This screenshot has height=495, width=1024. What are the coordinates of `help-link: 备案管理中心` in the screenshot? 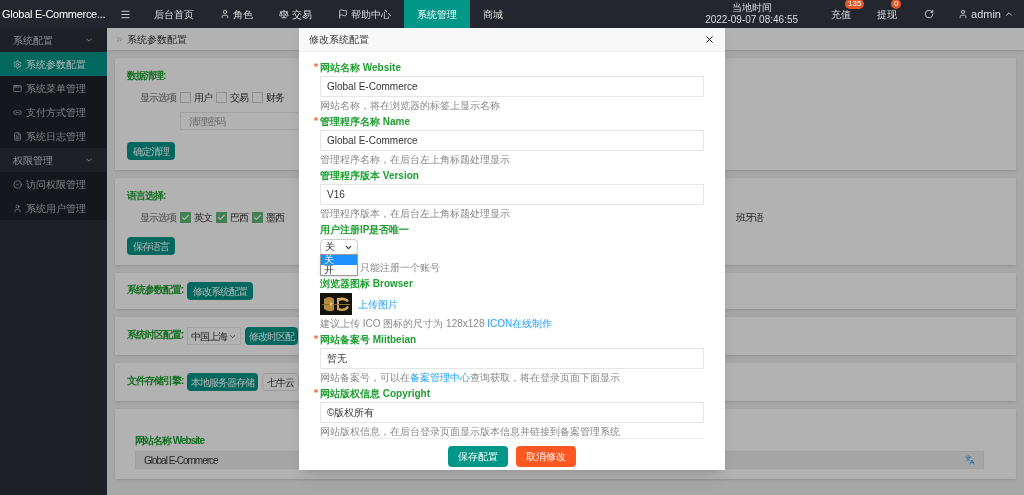 It's located at (440, 377).